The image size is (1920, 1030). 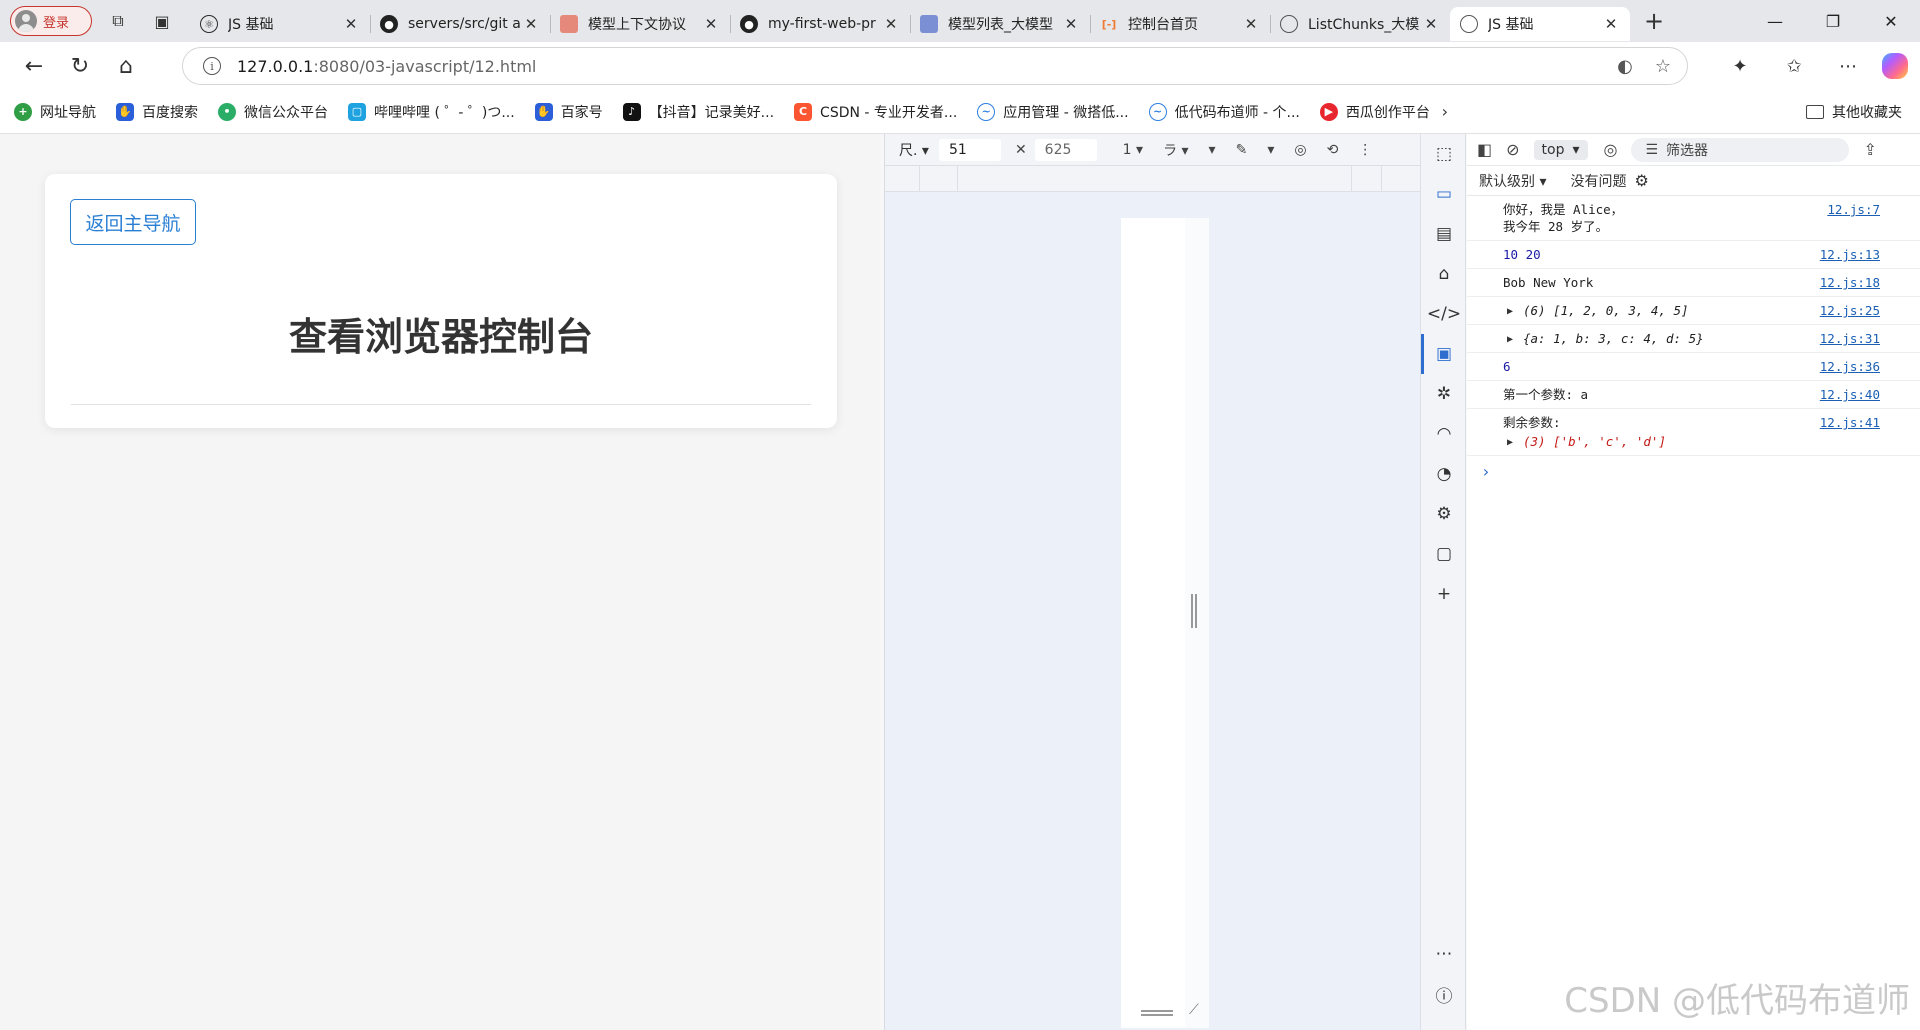 What do you see at coordinates (1560, 149) in the screenshot?
I see `context-selector: top ▾` at bounding box center [1560, 149].